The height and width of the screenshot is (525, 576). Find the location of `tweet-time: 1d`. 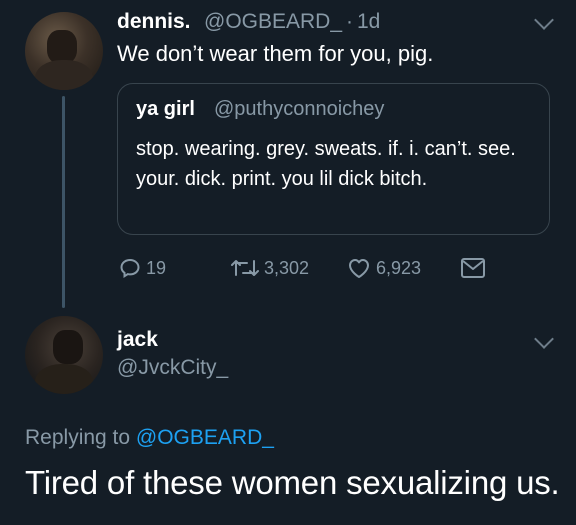

tweet-time: 1d is located at coordinates (368, 22).